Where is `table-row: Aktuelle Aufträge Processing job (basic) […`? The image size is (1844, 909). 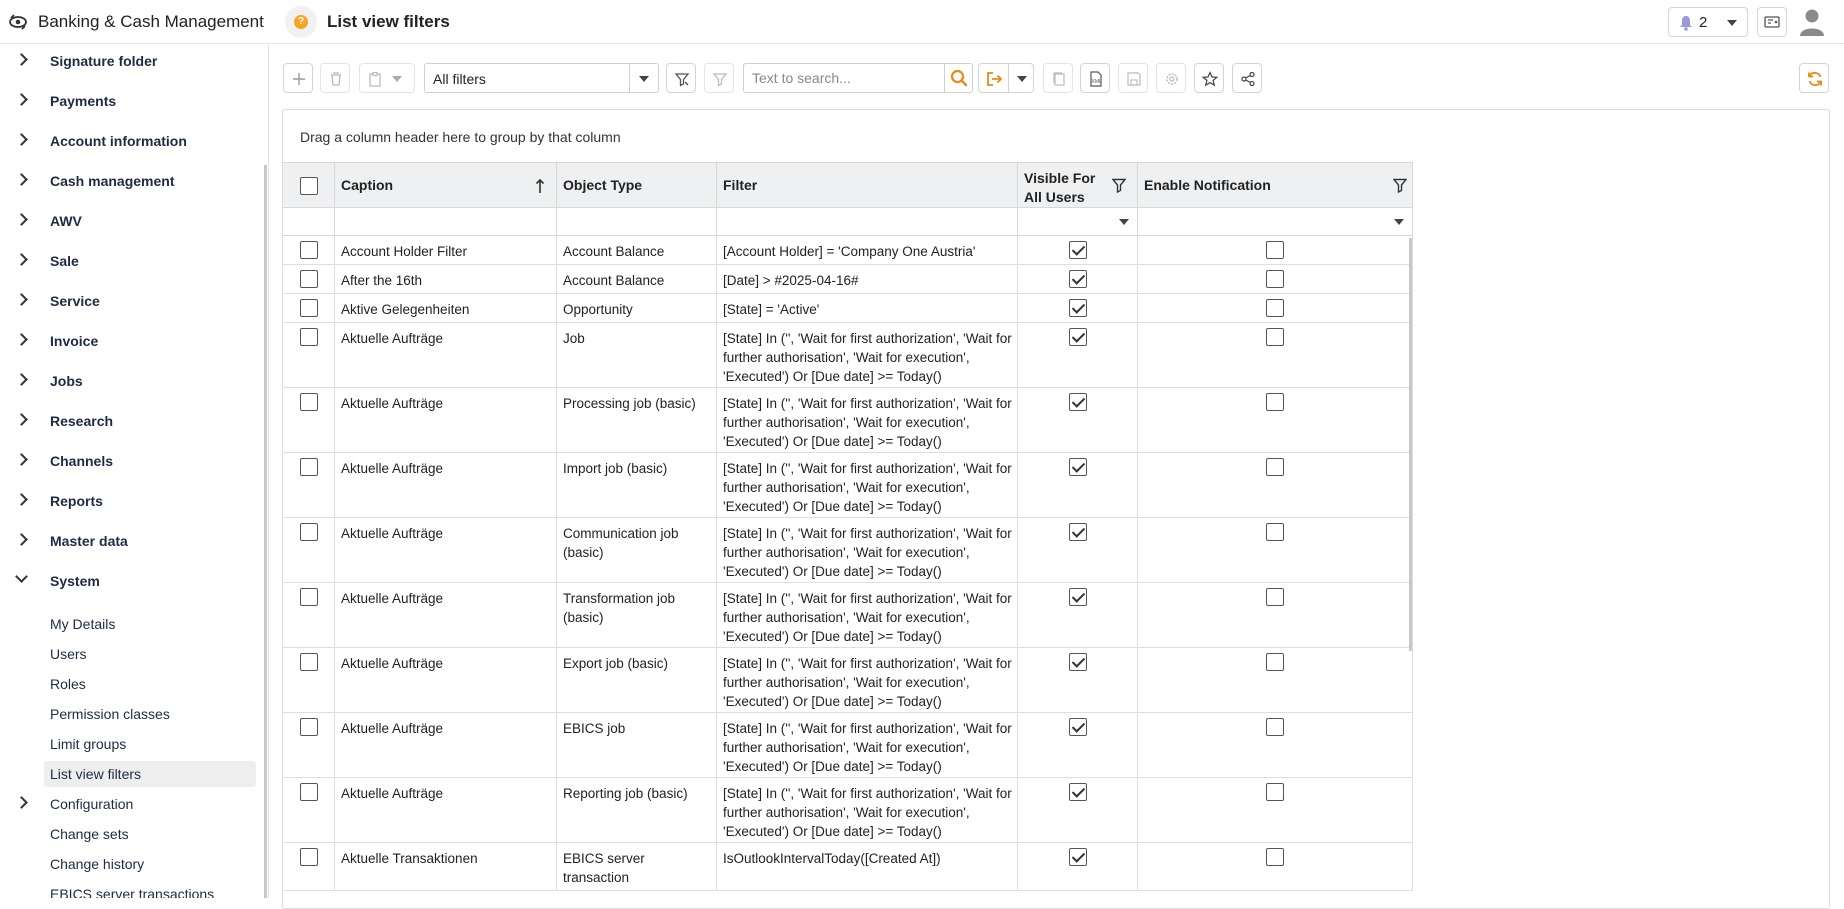
table-row: Aktuelle Aufträge Processing job (basic) [… is located at coordinates (848, 420).